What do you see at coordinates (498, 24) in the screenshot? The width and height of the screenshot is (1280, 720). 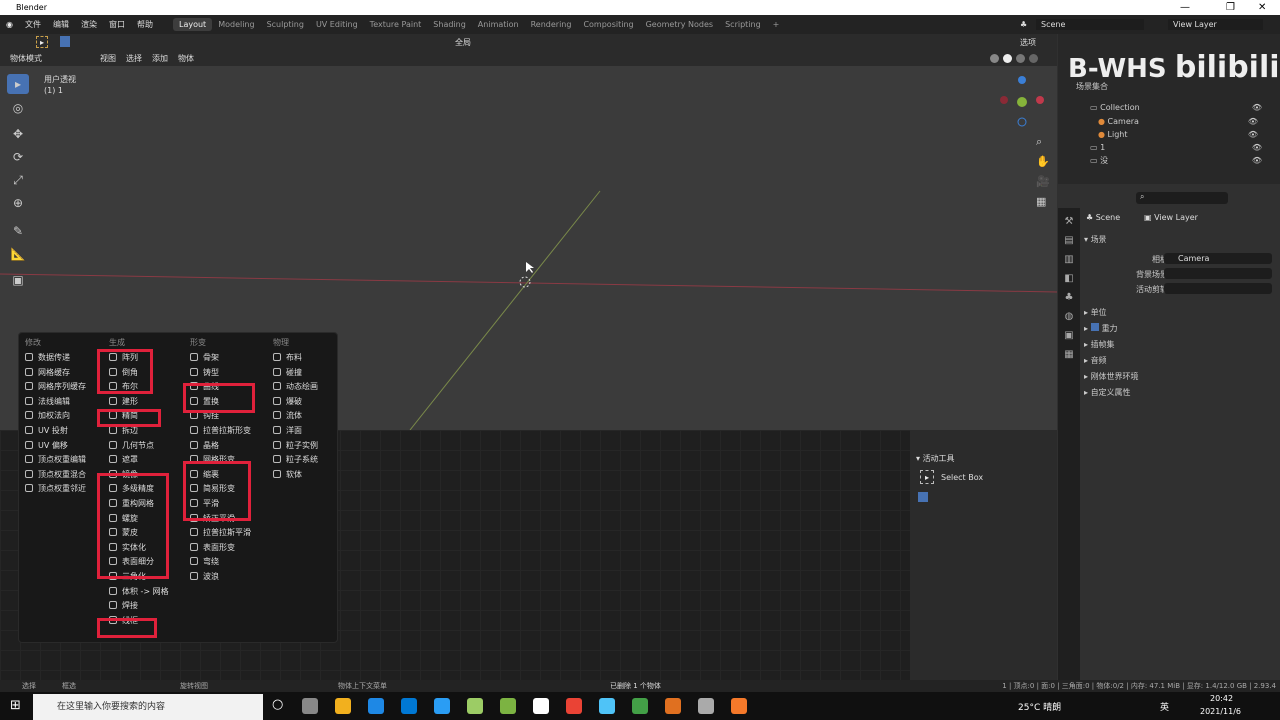 I see `tab-workspace: Animation` at bounding box center [498, 24].